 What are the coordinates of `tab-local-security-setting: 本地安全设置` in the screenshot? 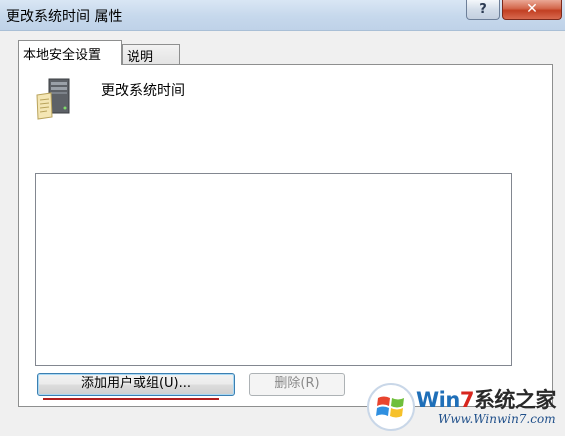 It's located at (70, 52).